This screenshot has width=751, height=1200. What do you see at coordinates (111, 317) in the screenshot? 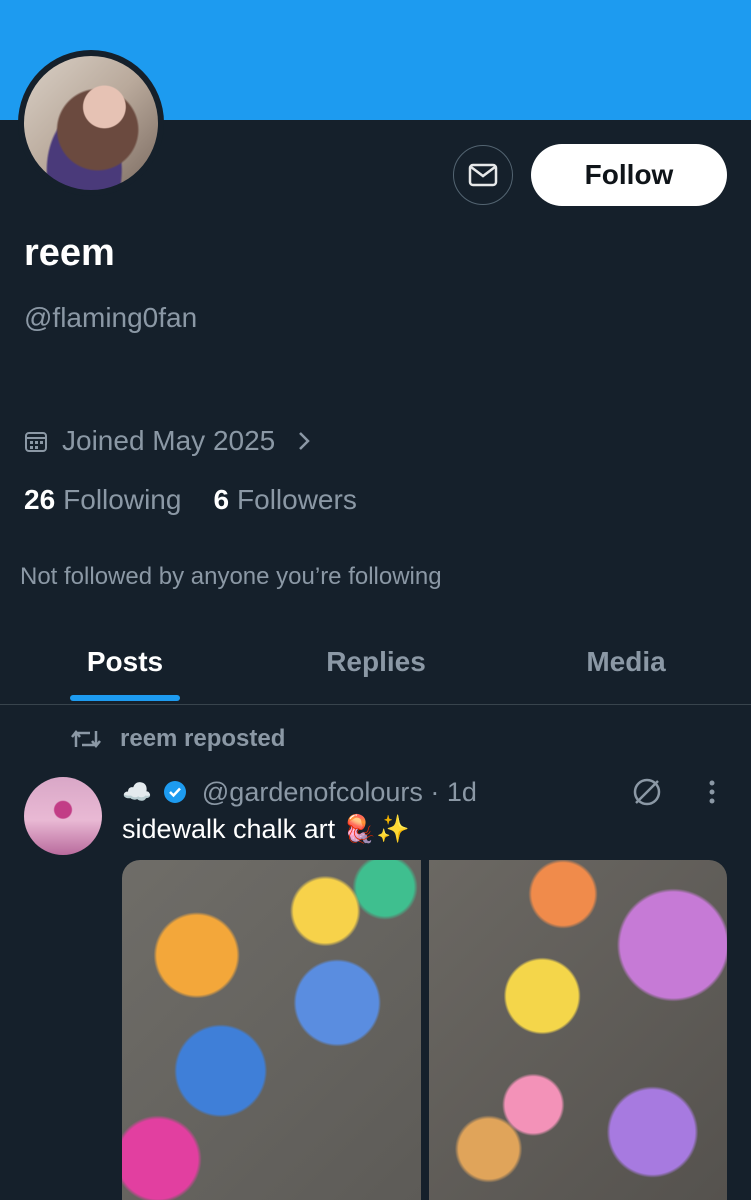
I see `profile-handle: @flaming0fan` at bounding box center [111, 317].